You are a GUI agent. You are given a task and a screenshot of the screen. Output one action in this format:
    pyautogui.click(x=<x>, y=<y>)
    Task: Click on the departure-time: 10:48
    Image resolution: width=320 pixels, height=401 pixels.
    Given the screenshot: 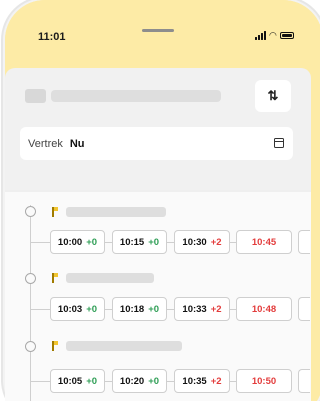 What is the action you would take?
    pyautogui.click(x=264, y=309)
    